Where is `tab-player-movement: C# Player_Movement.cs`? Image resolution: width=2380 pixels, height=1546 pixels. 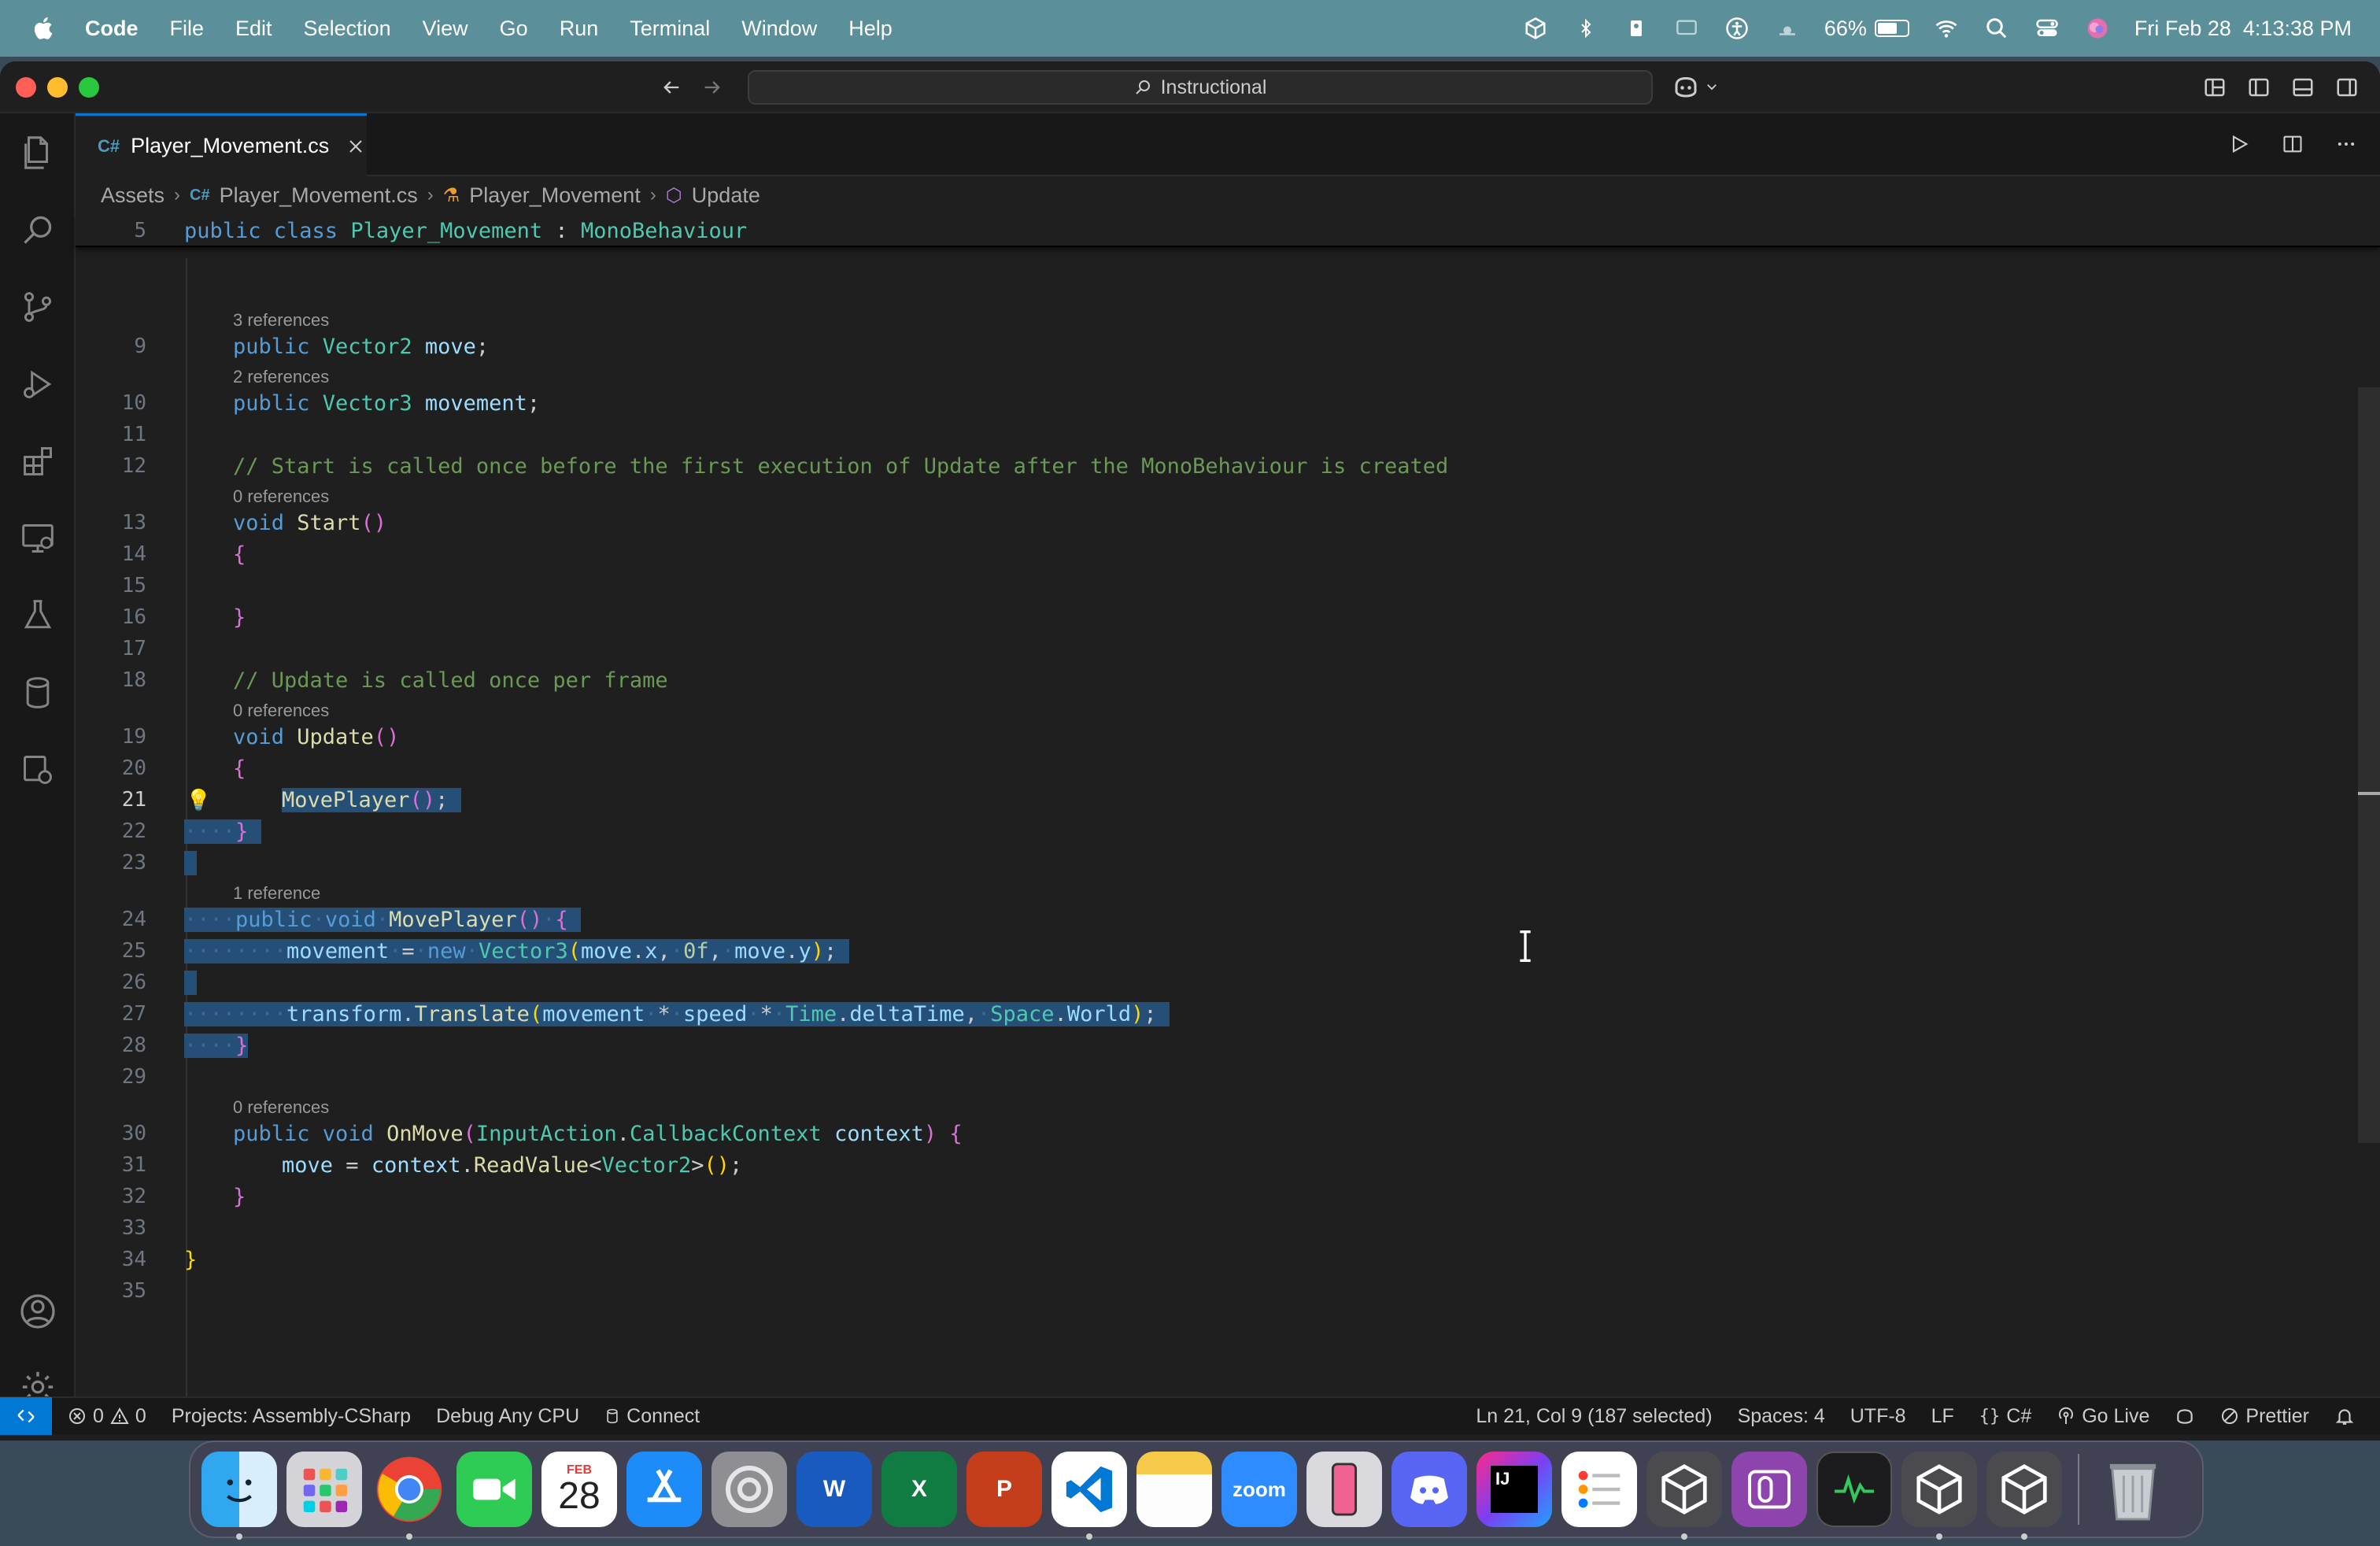 tab-player-movement: C# Player_Movement.cs is located at coordinates (222, 144).